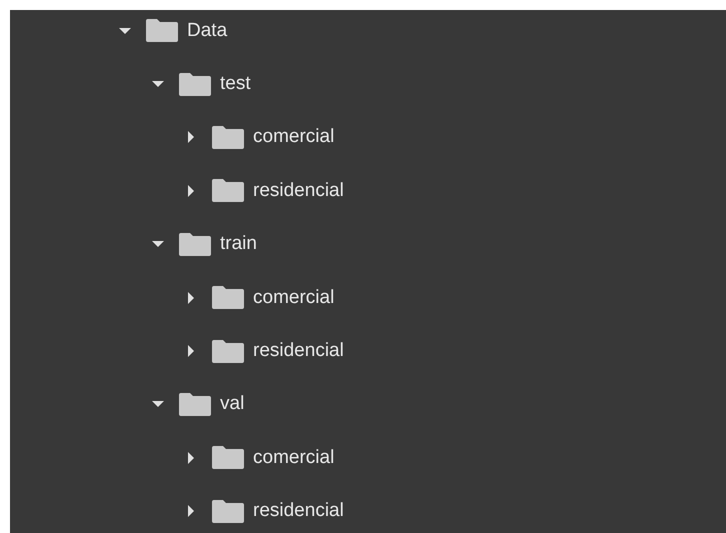 The width and height of the screenshot is (726, 533). I want to click on folder-name: test, so click(235, 84).